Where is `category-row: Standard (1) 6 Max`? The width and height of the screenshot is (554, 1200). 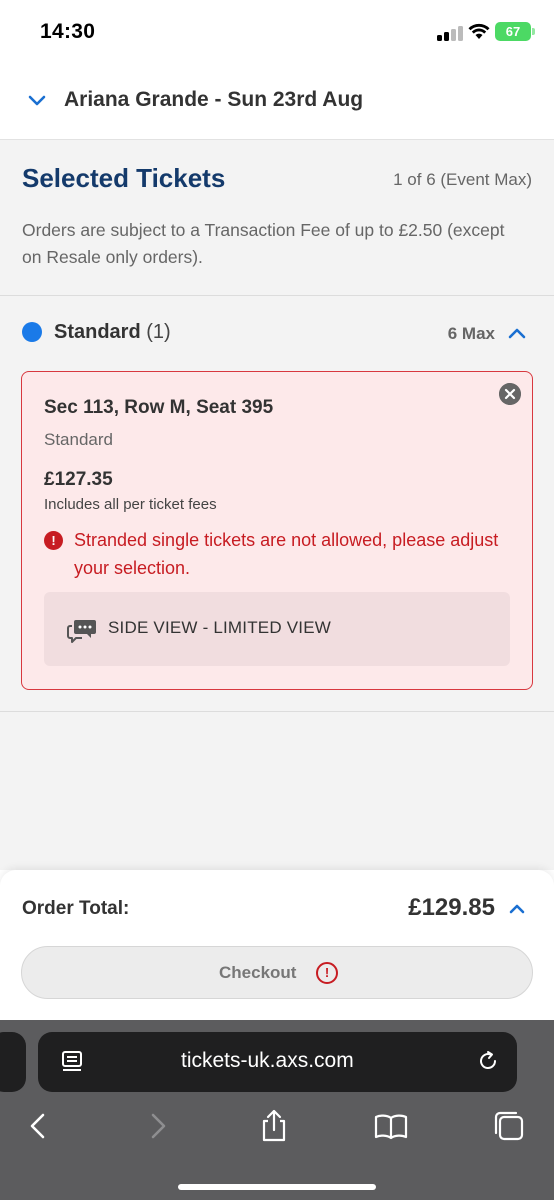
category-row: Standard (1) 6 Max is located at coordinates (277, 332).